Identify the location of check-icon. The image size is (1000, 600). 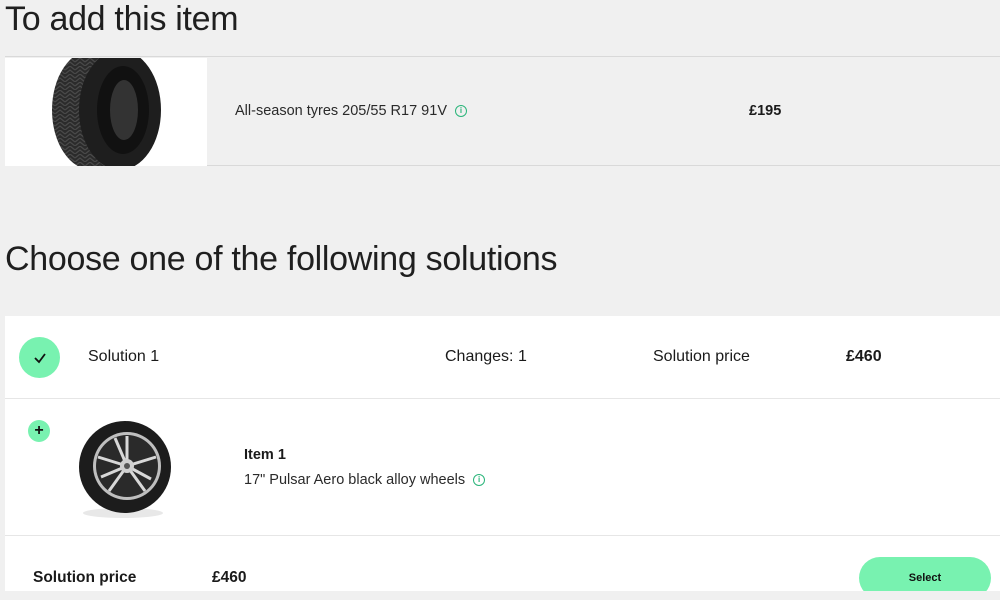
(39, 357).